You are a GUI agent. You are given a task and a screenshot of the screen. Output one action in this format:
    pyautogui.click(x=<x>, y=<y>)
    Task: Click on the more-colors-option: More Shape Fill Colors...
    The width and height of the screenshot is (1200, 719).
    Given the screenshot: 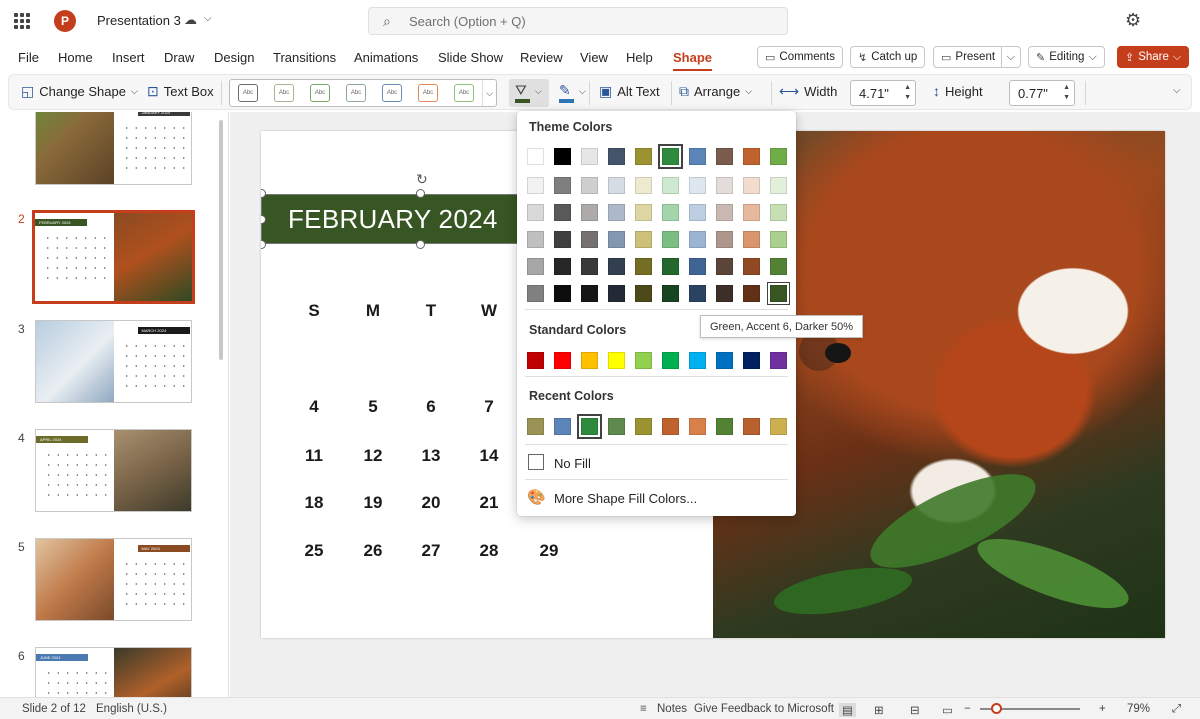 What is the action you would take?
    pyautogui.click(x=625, y=498)
    